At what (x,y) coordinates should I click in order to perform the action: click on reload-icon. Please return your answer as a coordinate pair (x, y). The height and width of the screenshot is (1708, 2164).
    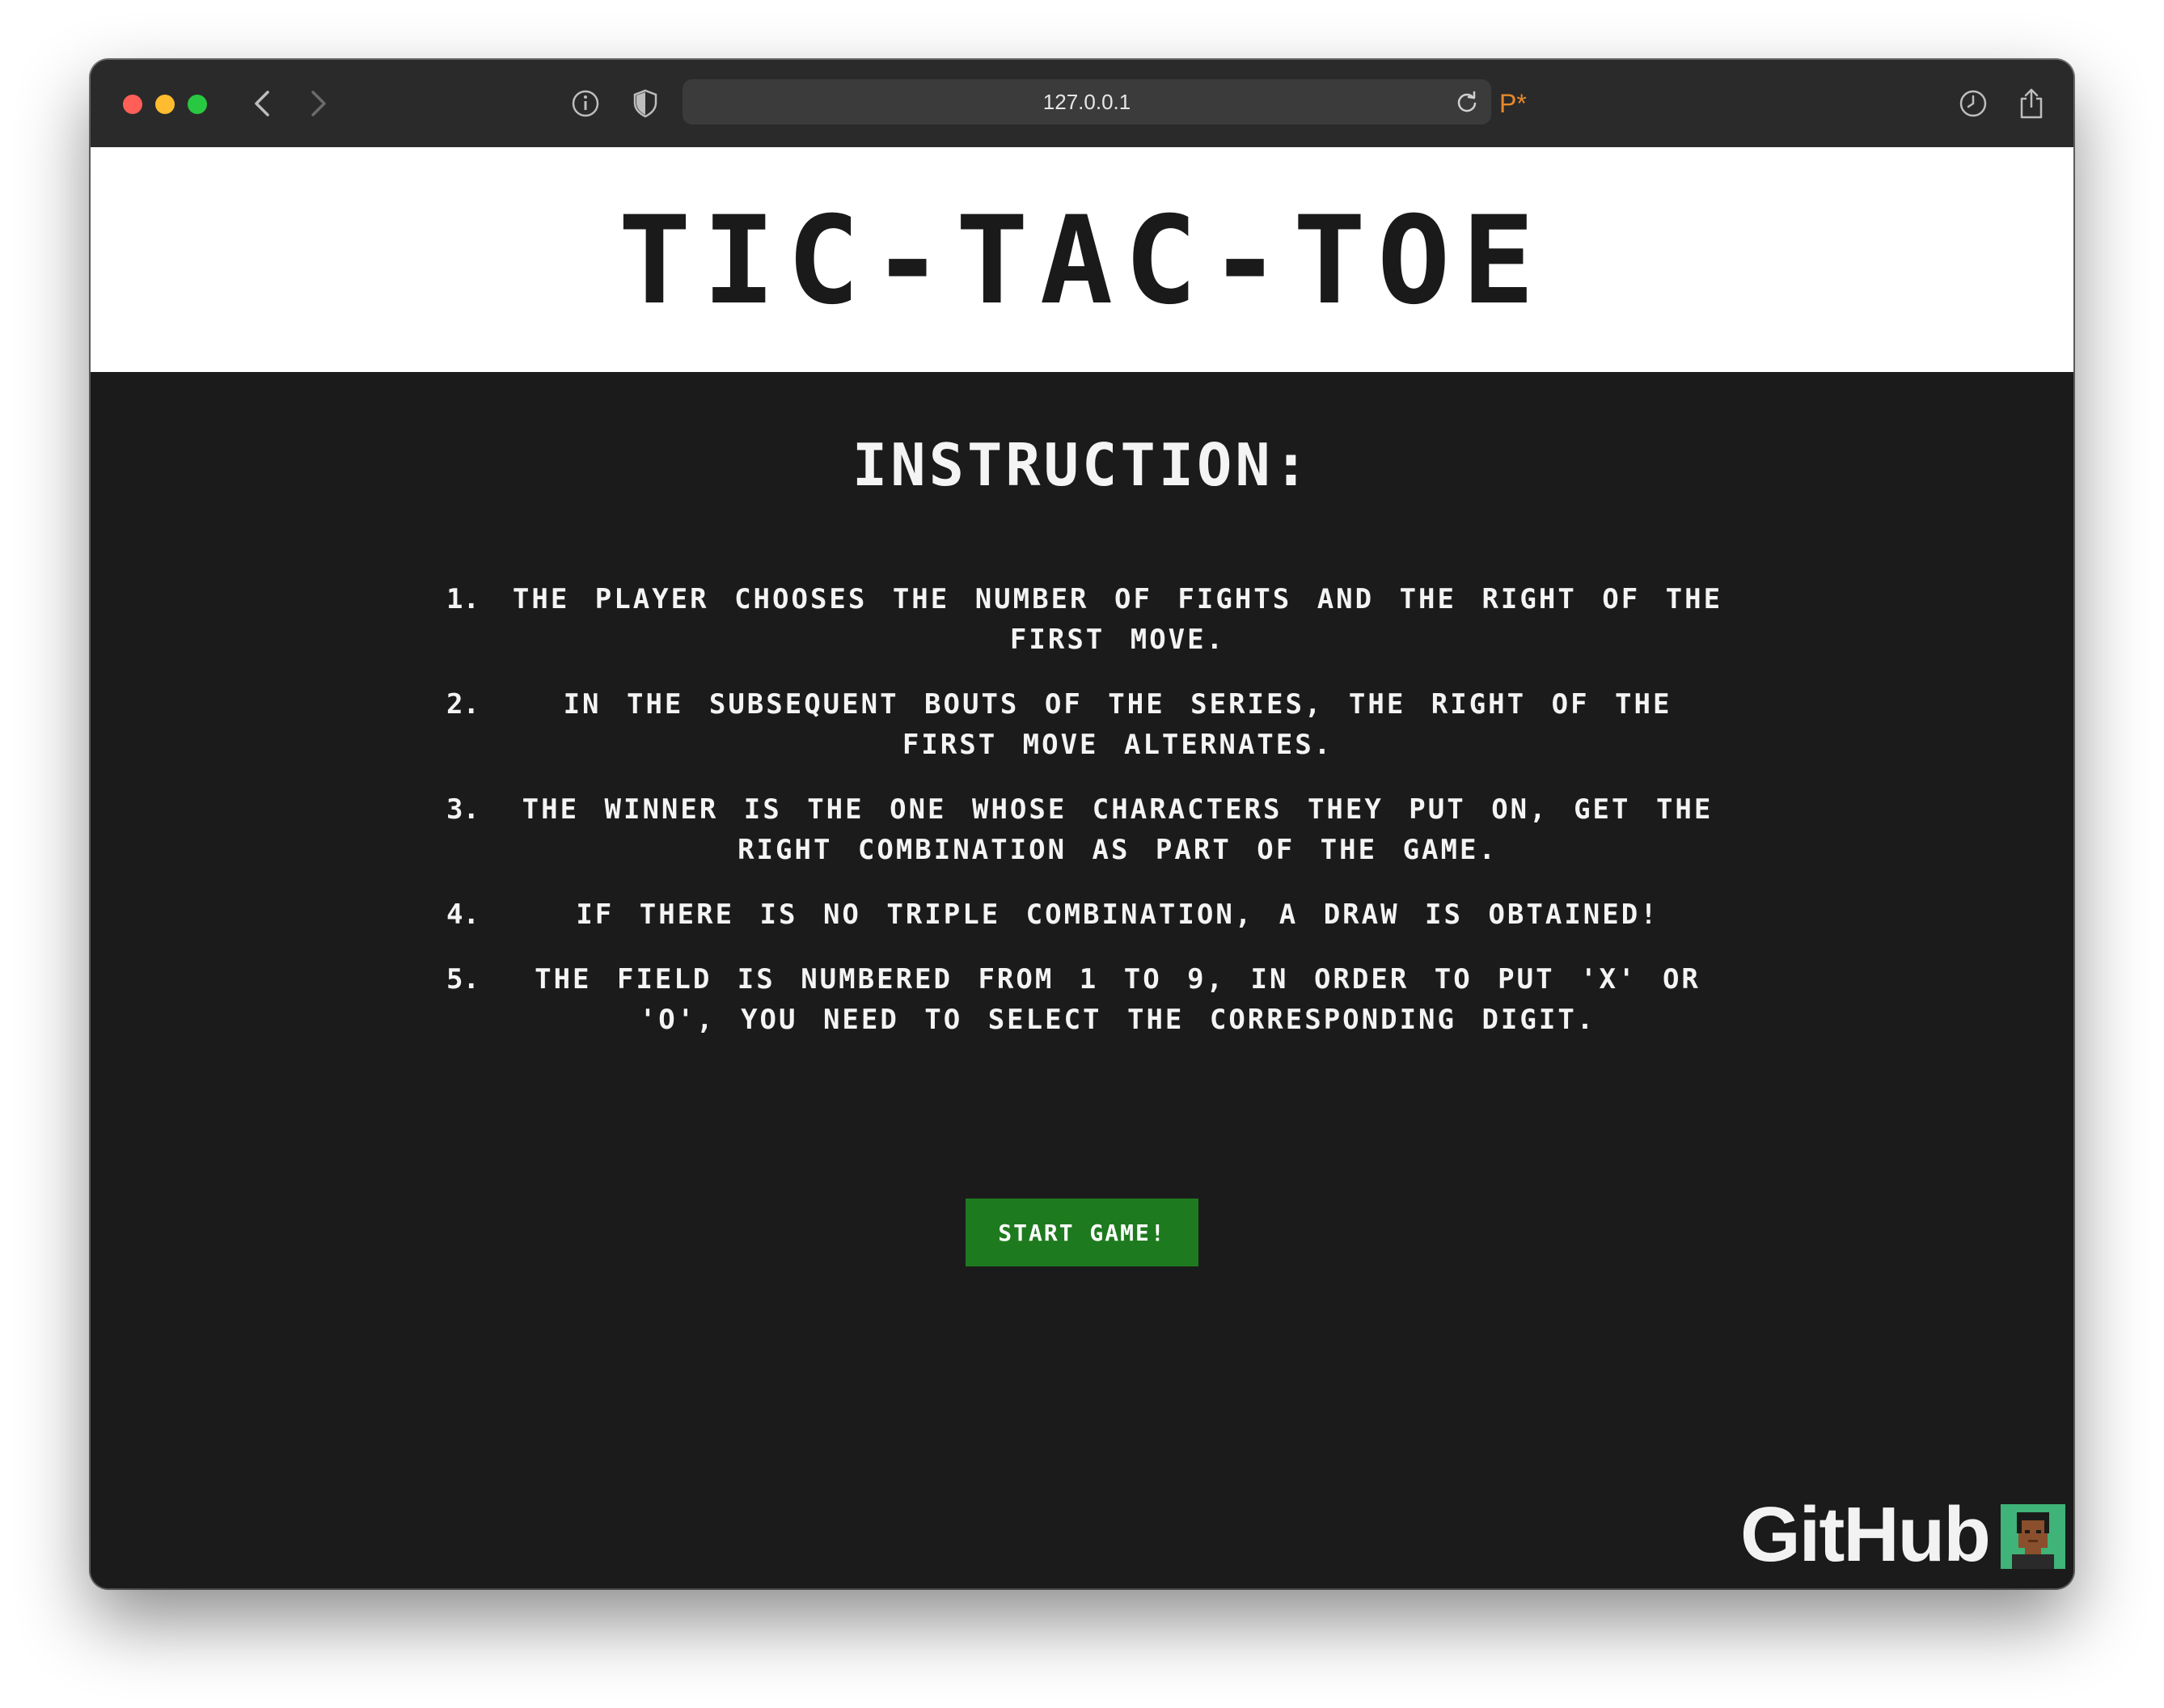
    Looking at the image, I should click on (1466, 101).